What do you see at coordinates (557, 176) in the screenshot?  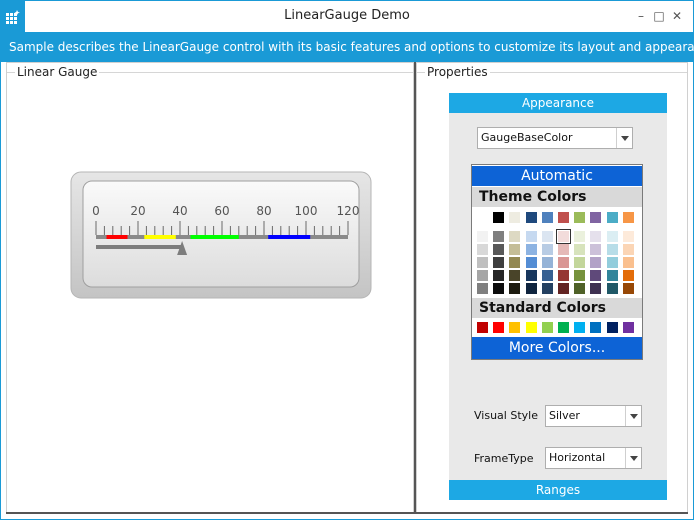 I see `automatic-color-button: Automatic` at bounding box center [557, 176].